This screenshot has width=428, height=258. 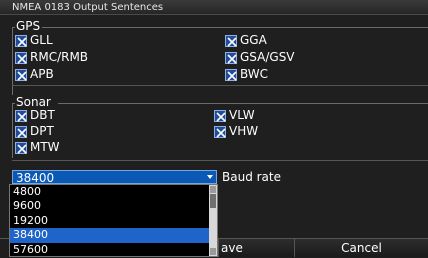 What do you see at coordinates (253, 40) in the screenshot?
I see `checkbox-label: GGA` at bounding box center [253, 40].